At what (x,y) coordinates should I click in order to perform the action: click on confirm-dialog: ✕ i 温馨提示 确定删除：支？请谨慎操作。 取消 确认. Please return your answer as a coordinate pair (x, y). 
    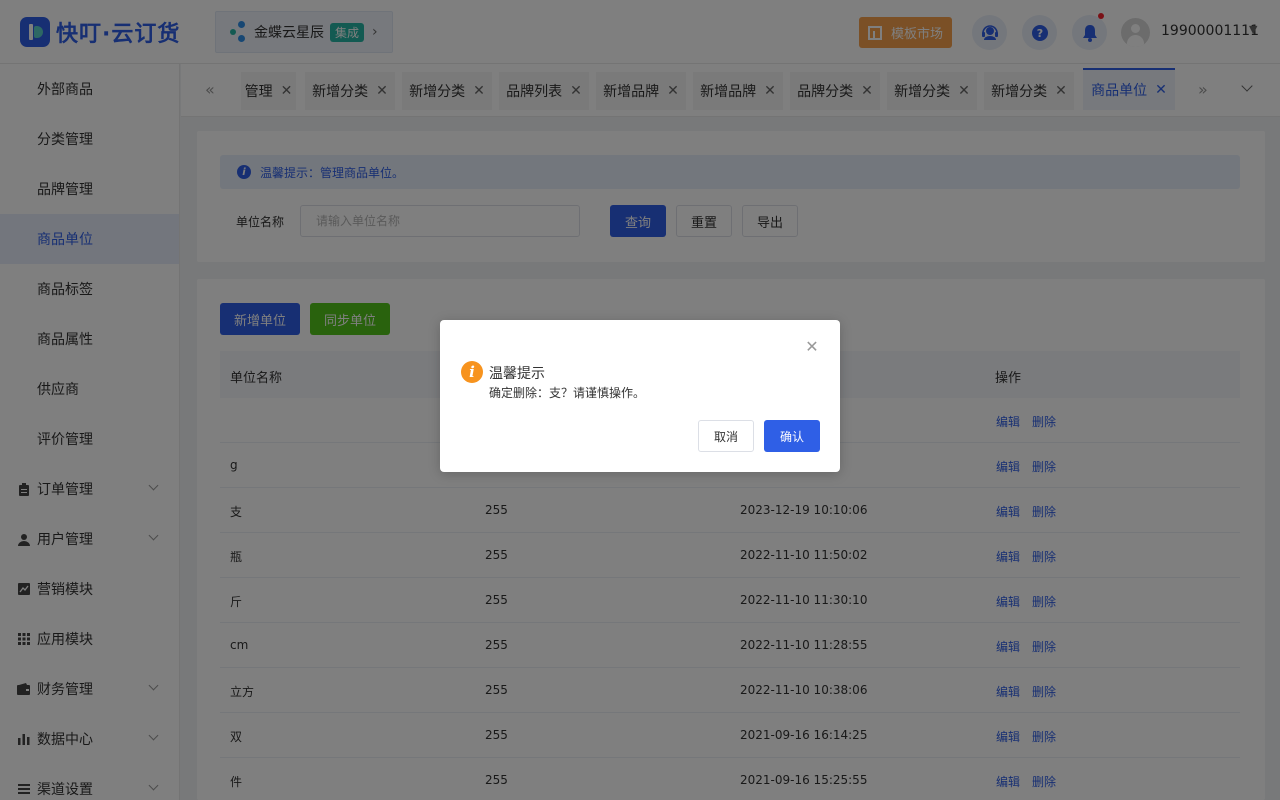
    Looking at the image, I should click on (640, 396).